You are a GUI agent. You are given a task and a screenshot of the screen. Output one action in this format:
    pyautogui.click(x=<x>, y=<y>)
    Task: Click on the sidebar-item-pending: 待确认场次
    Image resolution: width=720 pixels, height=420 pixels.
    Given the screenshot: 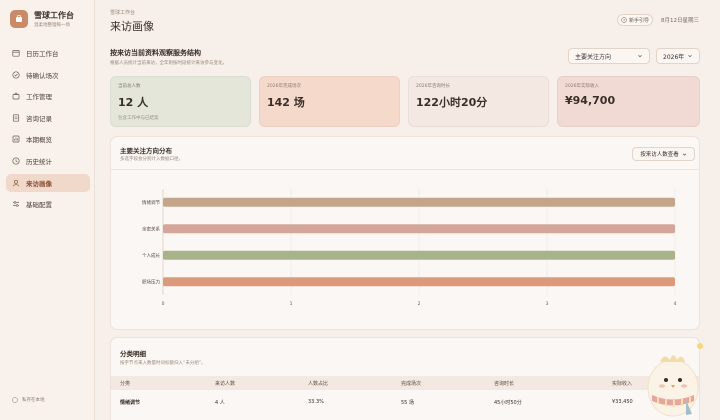 What is the action you would take?
    pyautogui.click(x=48, y=75)
    